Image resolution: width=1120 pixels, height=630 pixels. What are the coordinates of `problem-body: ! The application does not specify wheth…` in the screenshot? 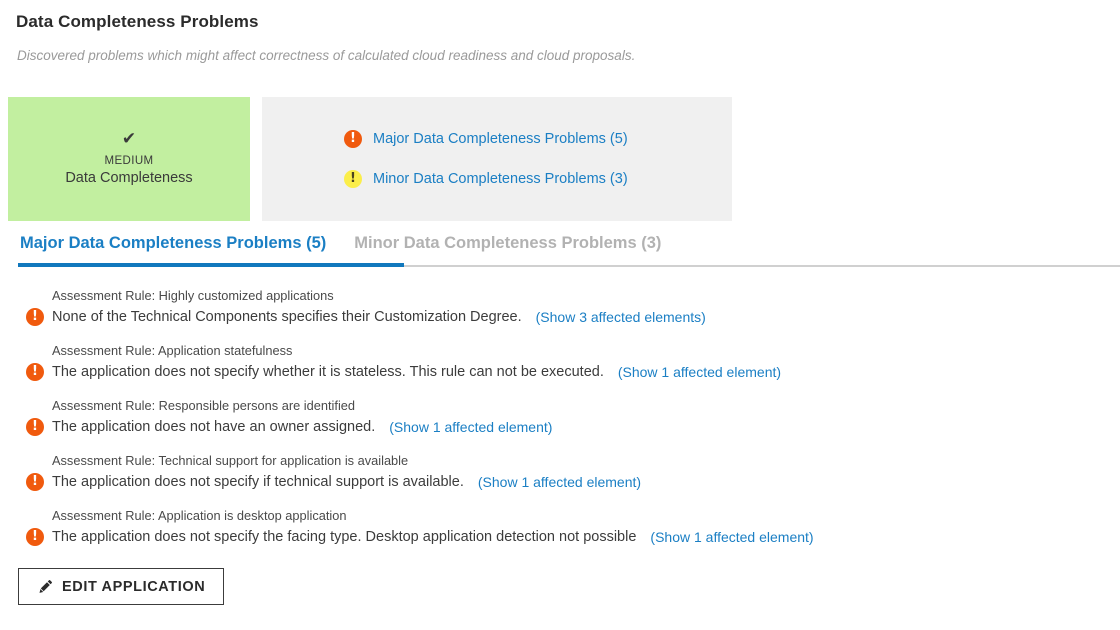 It's located at (403, 372).